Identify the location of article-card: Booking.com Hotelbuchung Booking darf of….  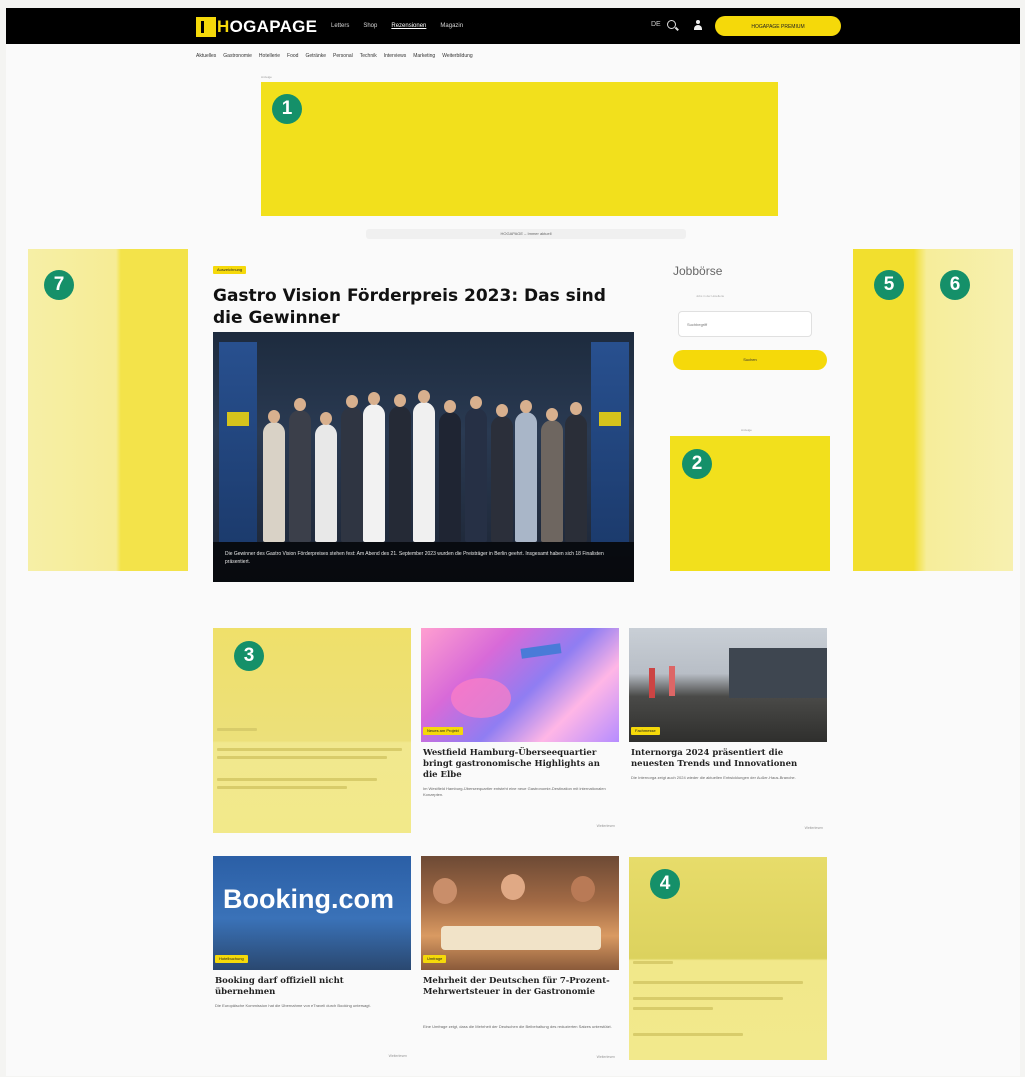
(312, 961).